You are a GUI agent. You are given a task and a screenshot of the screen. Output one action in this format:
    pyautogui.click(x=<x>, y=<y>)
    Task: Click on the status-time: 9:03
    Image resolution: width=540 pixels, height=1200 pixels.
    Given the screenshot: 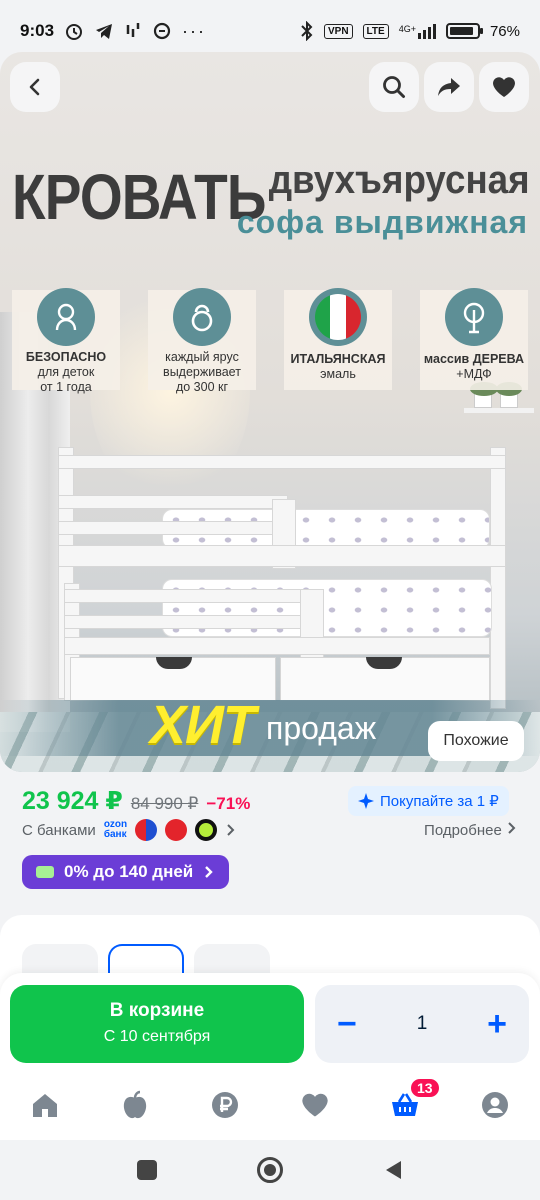 What is the action you would take?
    pyautogui.click(x=37, y=30)
    